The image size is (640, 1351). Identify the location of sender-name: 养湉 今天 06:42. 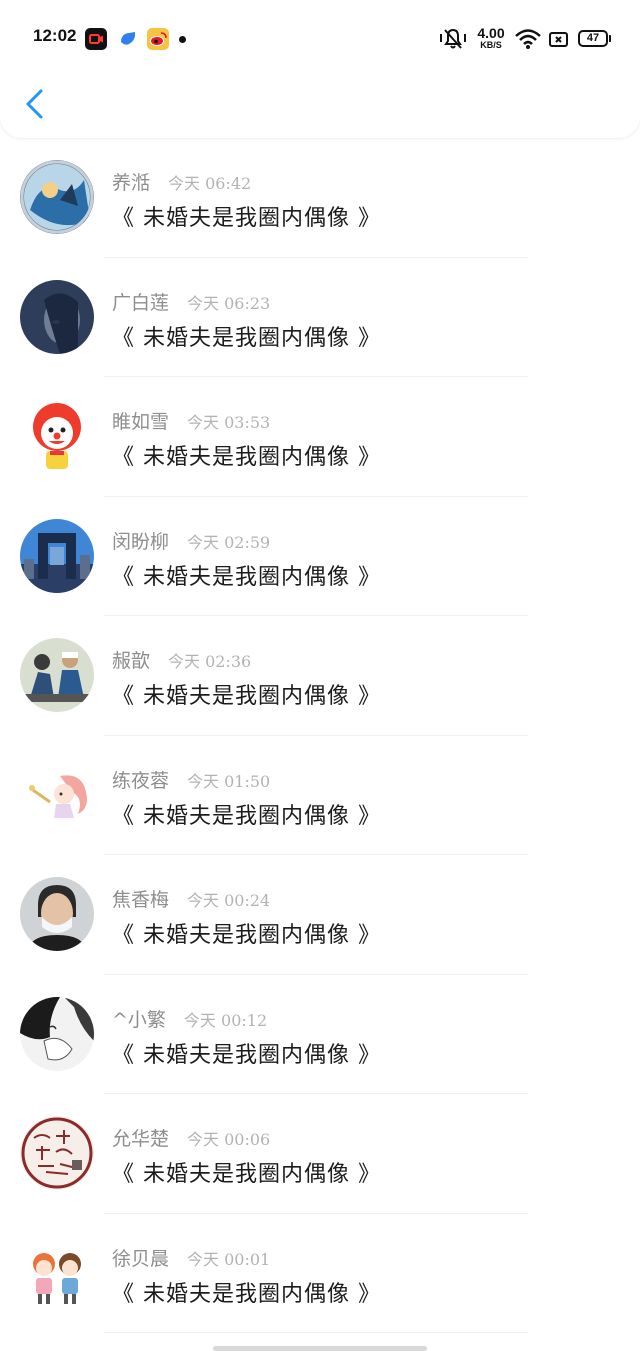
(182, 183).